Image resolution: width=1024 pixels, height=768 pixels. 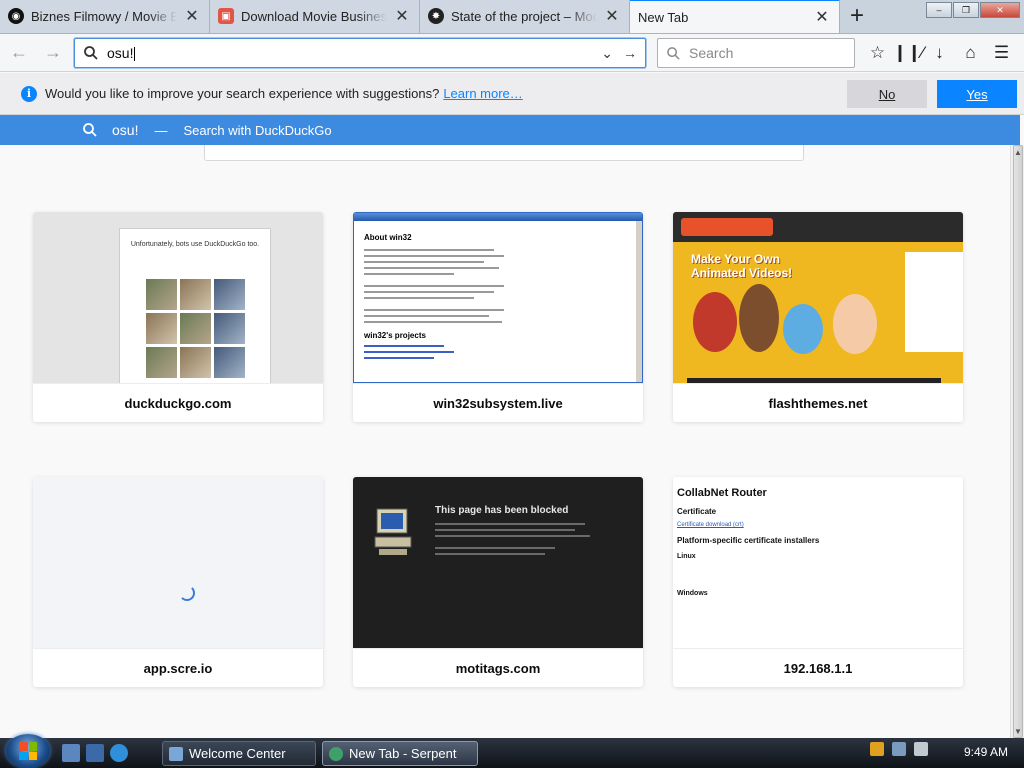 I want to click on clock: 9:49 AM, so click(x=986, y=752).